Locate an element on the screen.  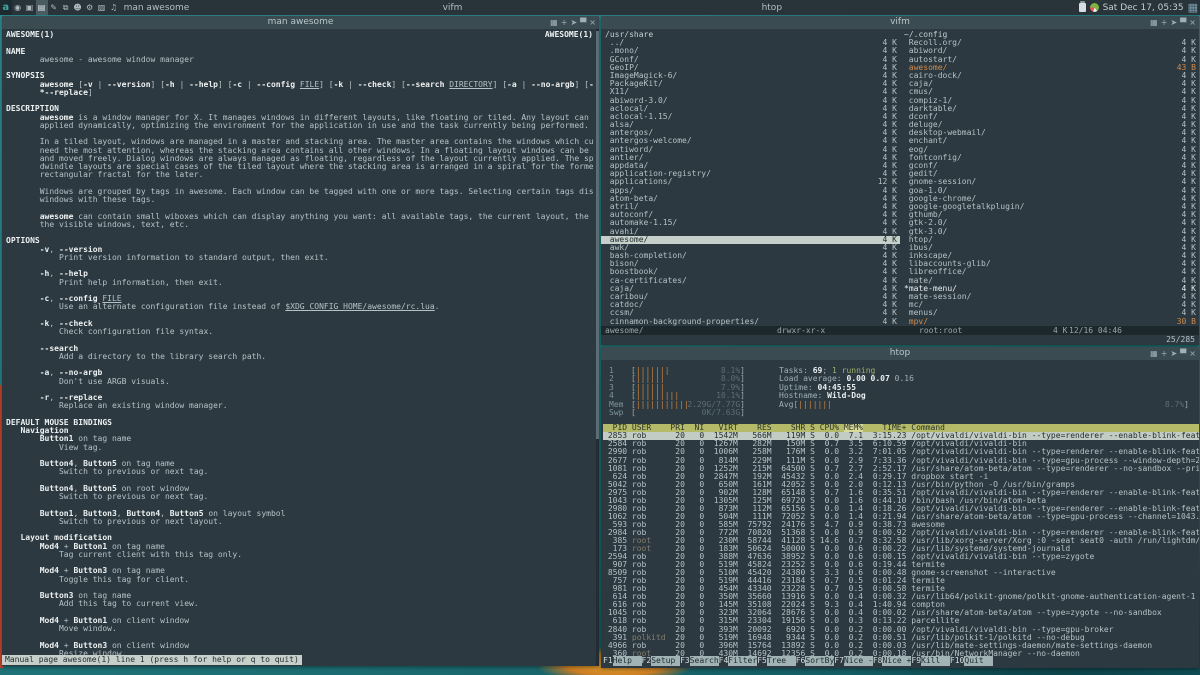
file-row: autostart/4 K is located at coordinates (1049, 60).